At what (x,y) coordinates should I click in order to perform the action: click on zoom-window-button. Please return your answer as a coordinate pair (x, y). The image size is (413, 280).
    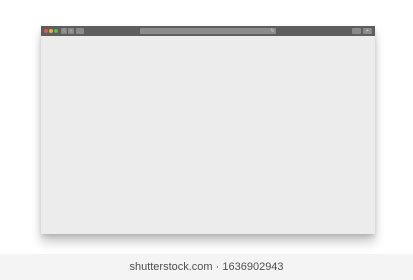
    Looking at the image, I should click on (56, 31).